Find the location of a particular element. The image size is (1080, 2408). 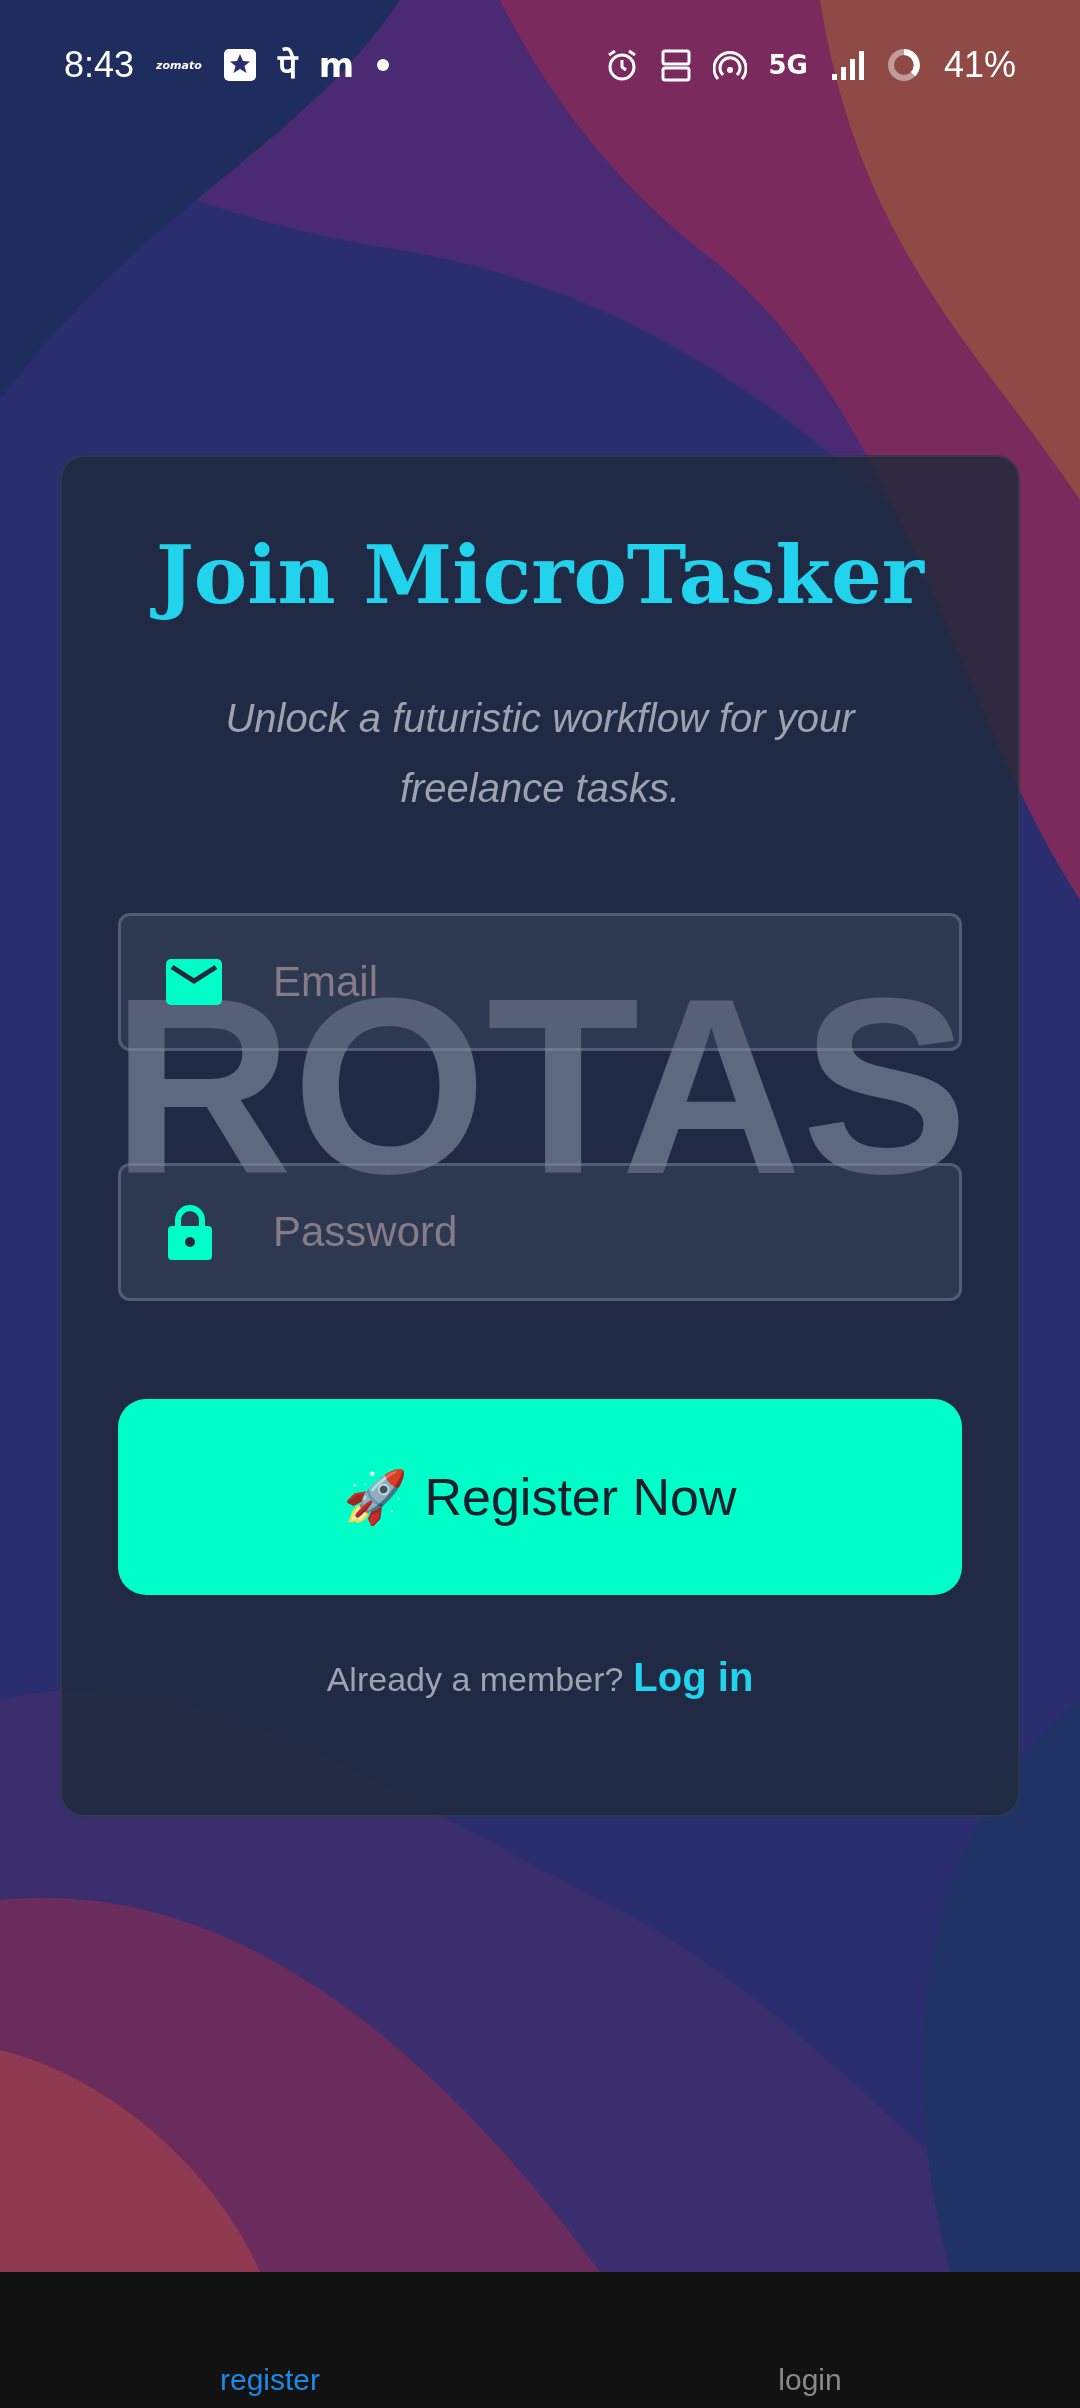

login-prompt: Already a member? is located at coordinates (475, 1679).